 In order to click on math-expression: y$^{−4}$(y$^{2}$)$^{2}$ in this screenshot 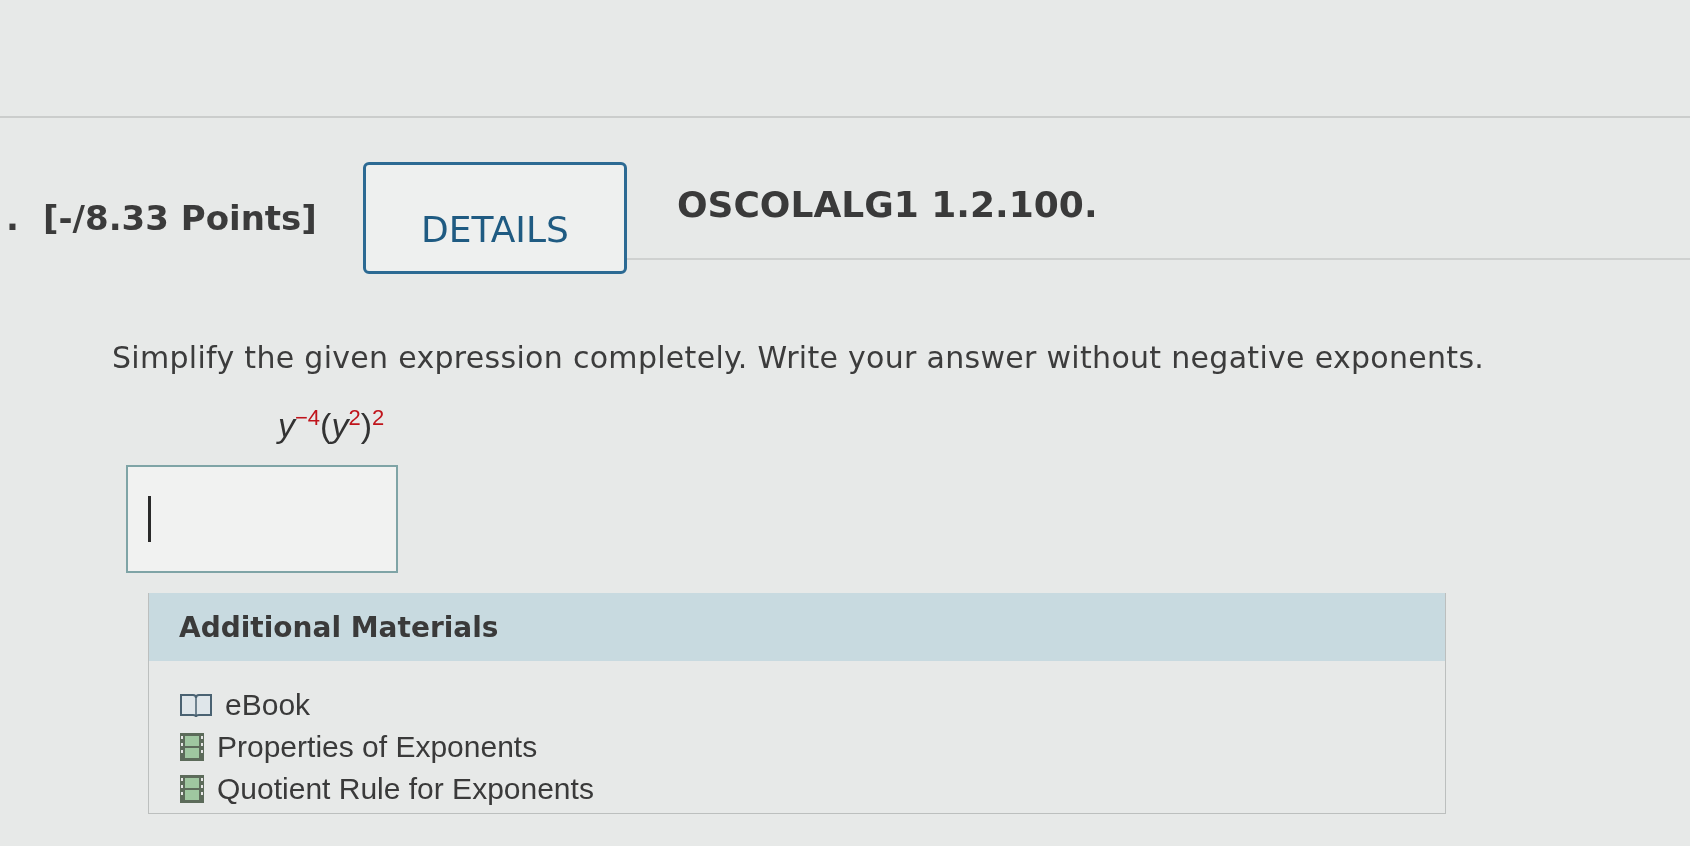, I will do `click(331, 425)`.